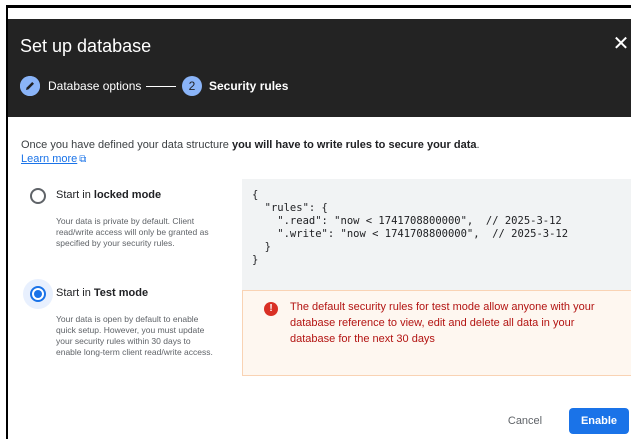 The width and height of the screenshot is (631, 439). Describe the element at coordinates (95, 86) in the screenshot. I see `step-1-label: Database options` at that location.